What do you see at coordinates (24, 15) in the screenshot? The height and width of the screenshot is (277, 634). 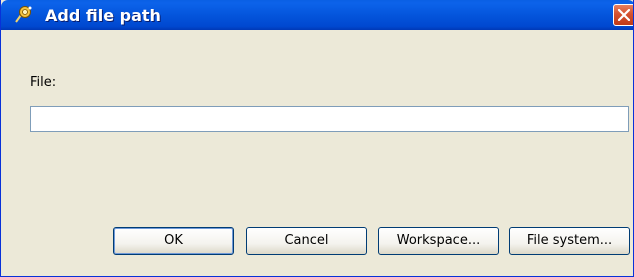 I see `dialog-app-icon` at bounding box center [24, 15].